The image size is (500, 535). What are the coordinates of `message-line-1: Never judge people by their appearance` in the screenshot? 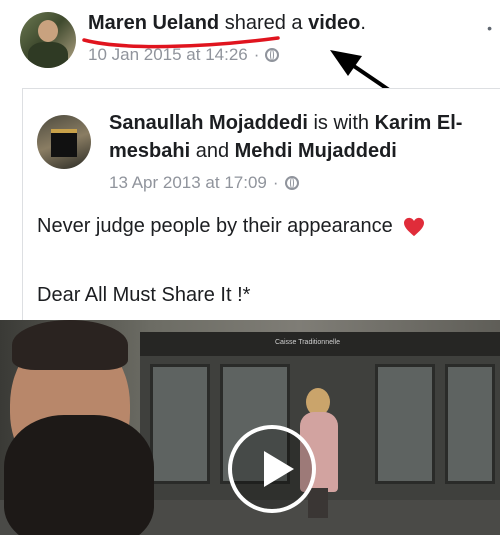 It's located at (231, 226).